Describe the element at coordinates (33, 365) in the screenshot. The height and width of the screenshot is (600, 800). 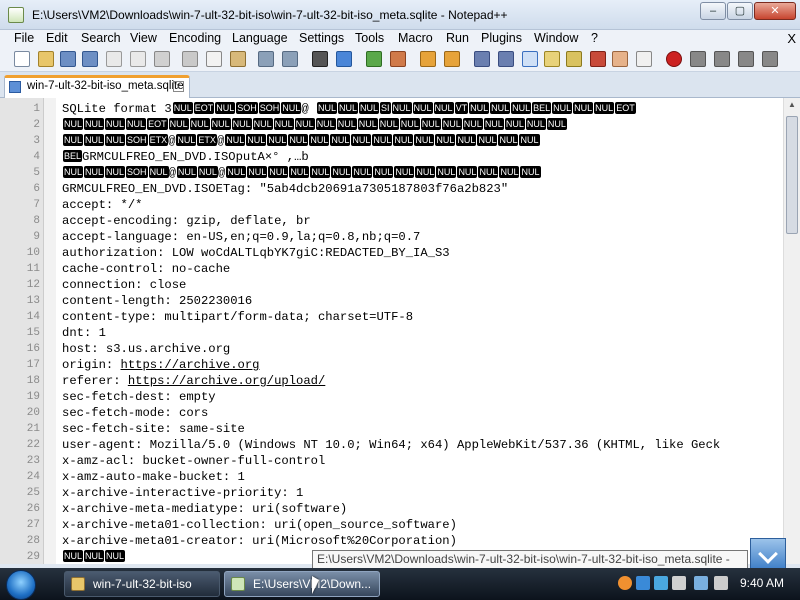
I see `line-number: 17` at that location.